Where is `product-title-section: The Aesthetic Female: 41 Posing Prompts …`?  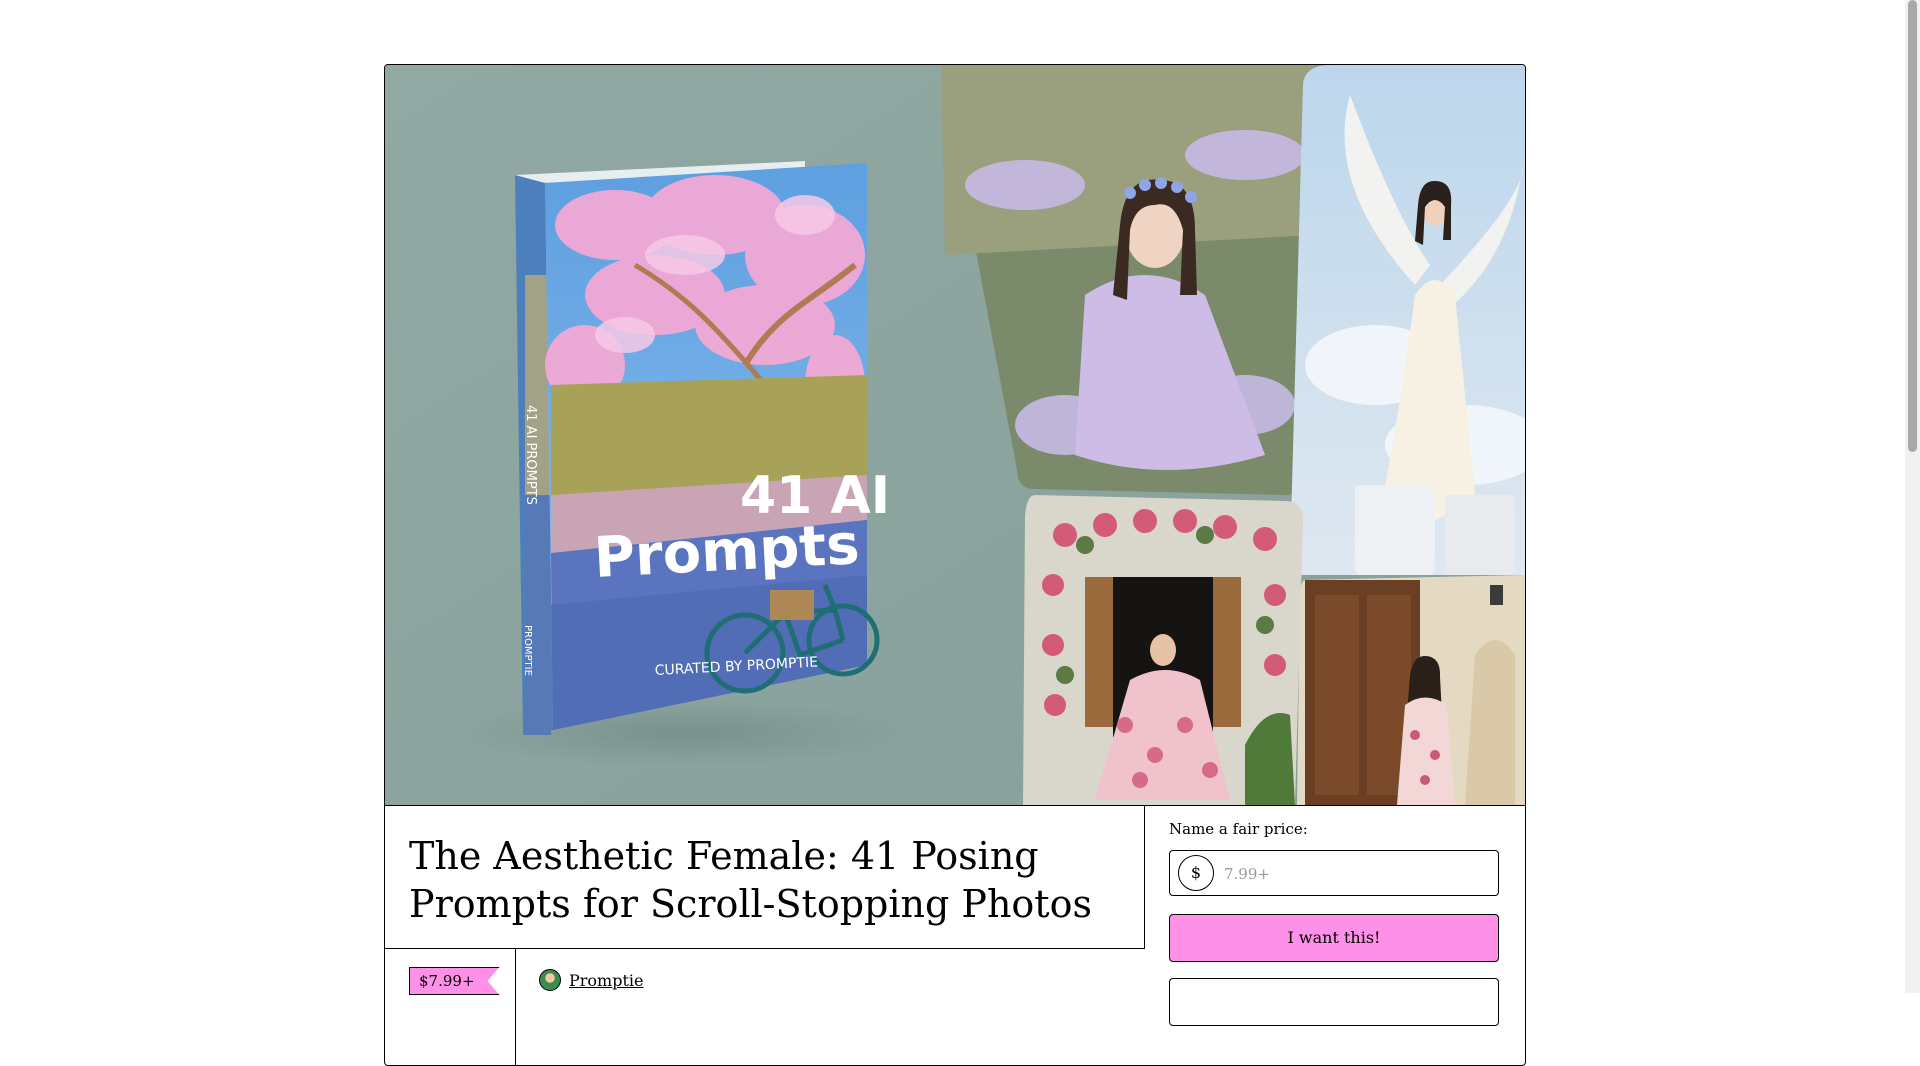 product-title-section: The Aesthetic Female: 41 Posing Prompts … is located at coordinates (765, 877).